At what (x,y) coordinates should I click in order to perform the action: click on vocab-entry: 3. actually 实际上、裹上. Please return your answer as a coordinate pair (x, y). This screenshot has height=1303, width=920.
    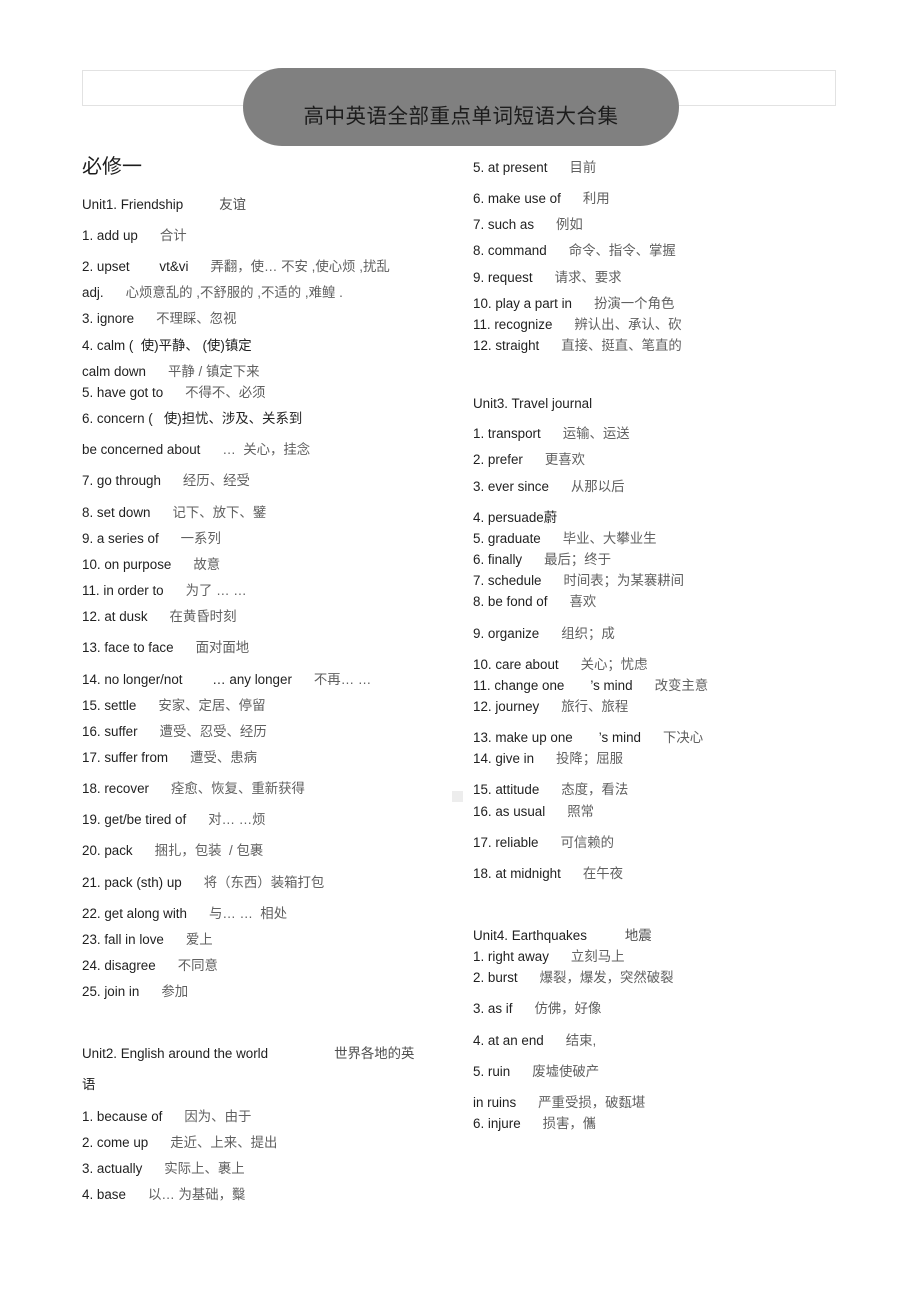
    Looking at the image, I should click on (272, 1168).